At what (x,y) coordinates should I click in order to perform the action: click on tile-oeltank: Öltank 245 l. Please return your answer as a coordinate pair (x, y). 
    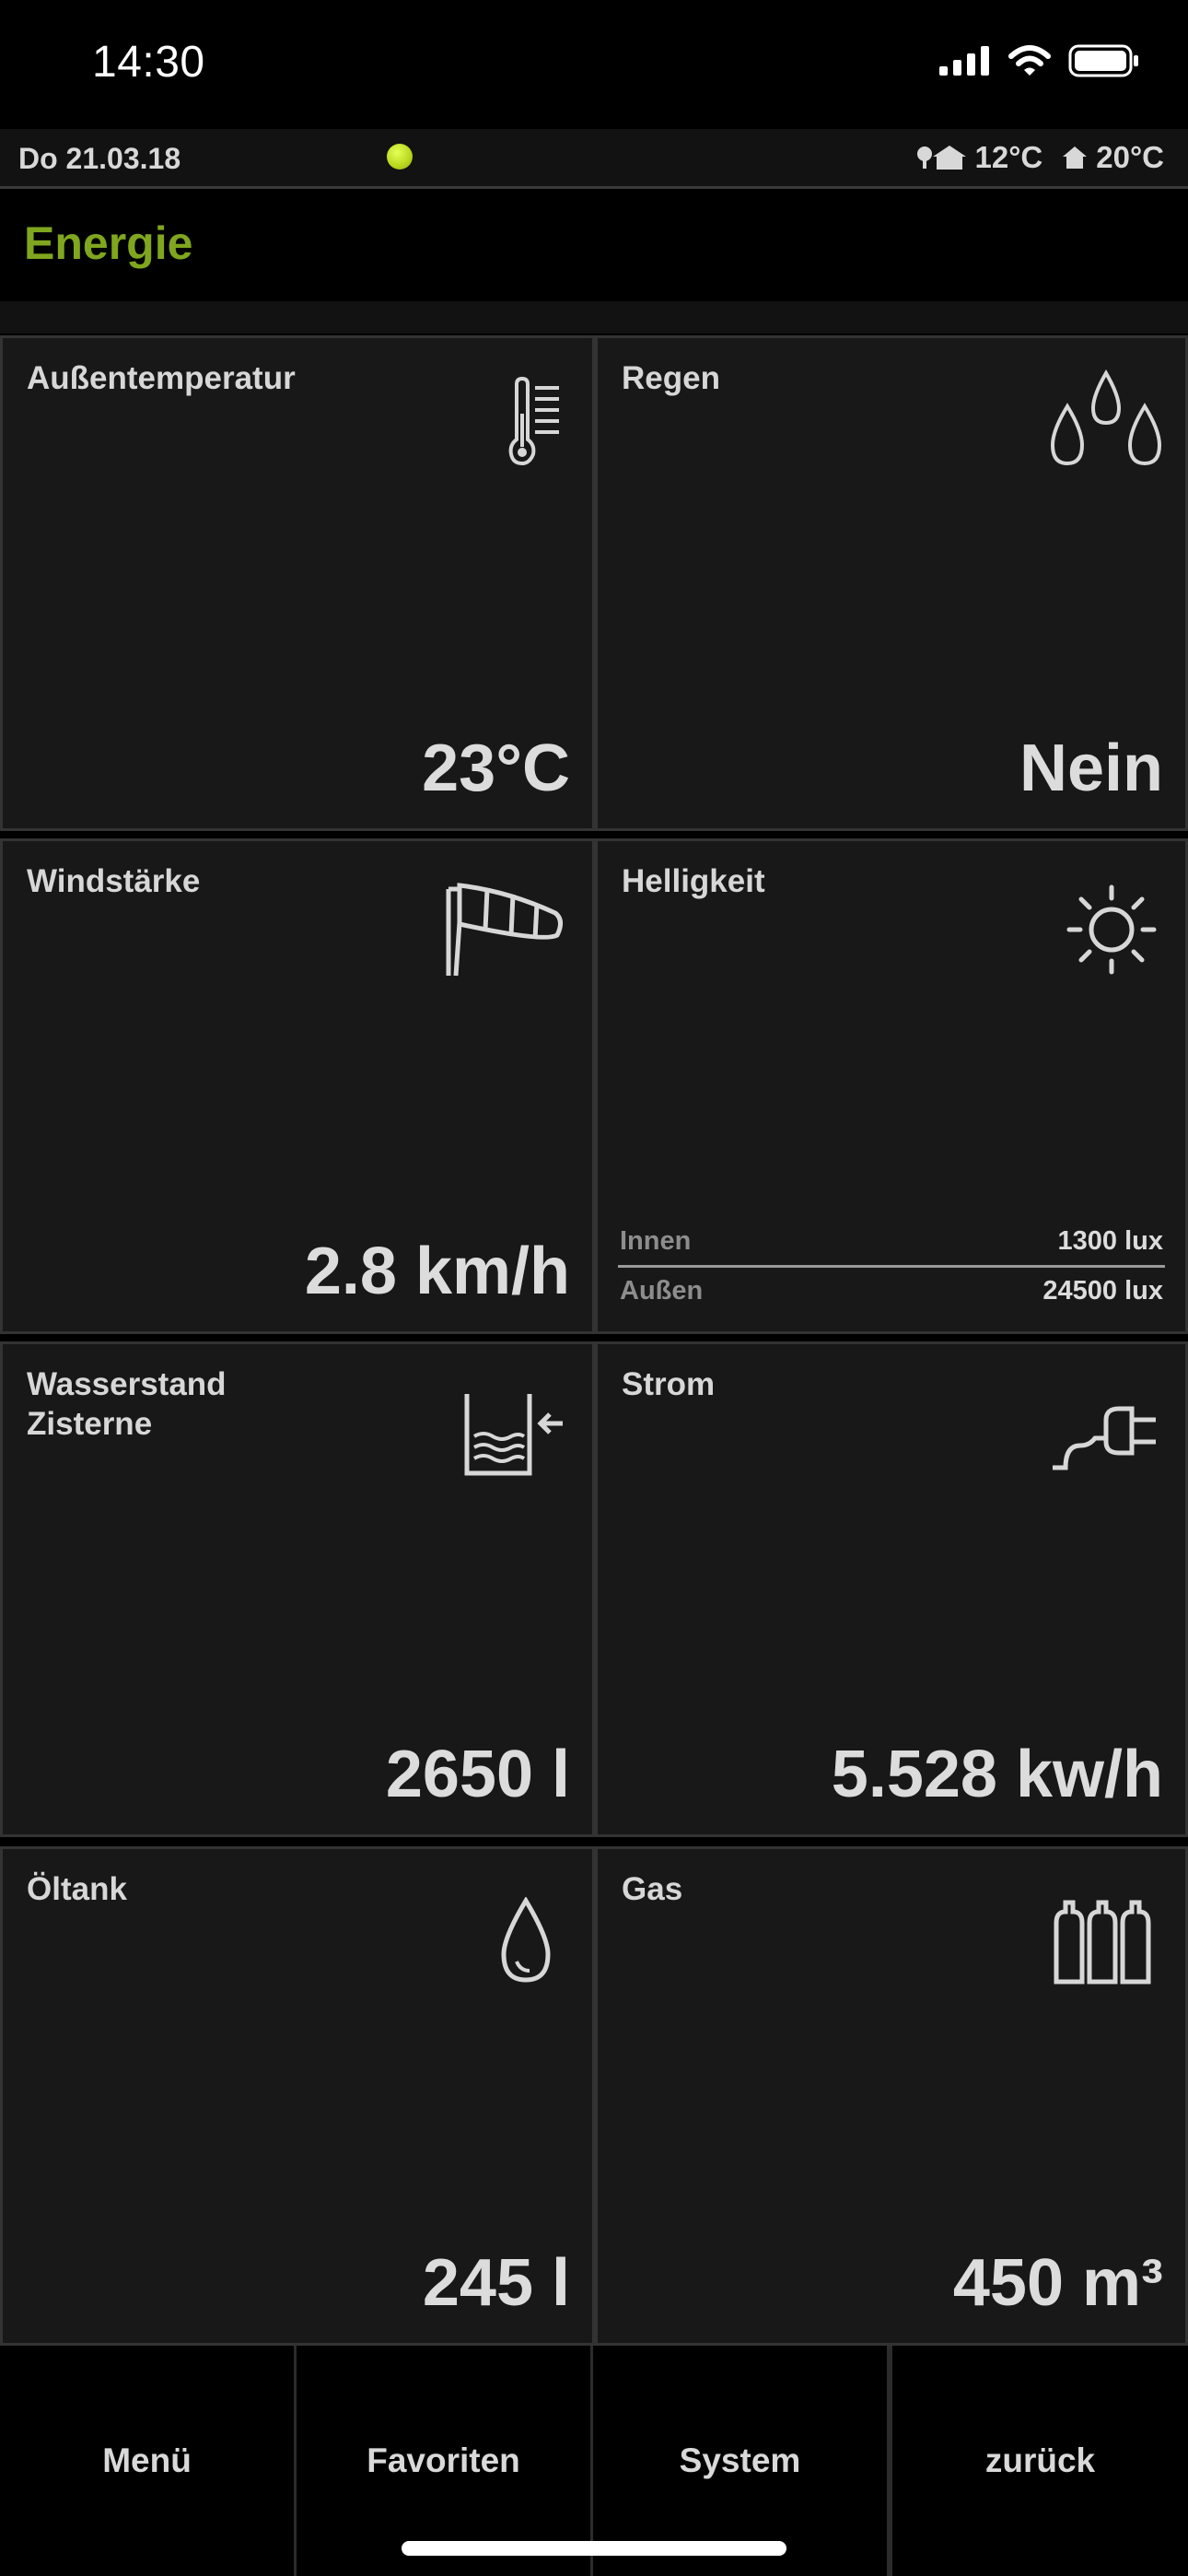
    Looking at the image, I should click on (297, 2096).